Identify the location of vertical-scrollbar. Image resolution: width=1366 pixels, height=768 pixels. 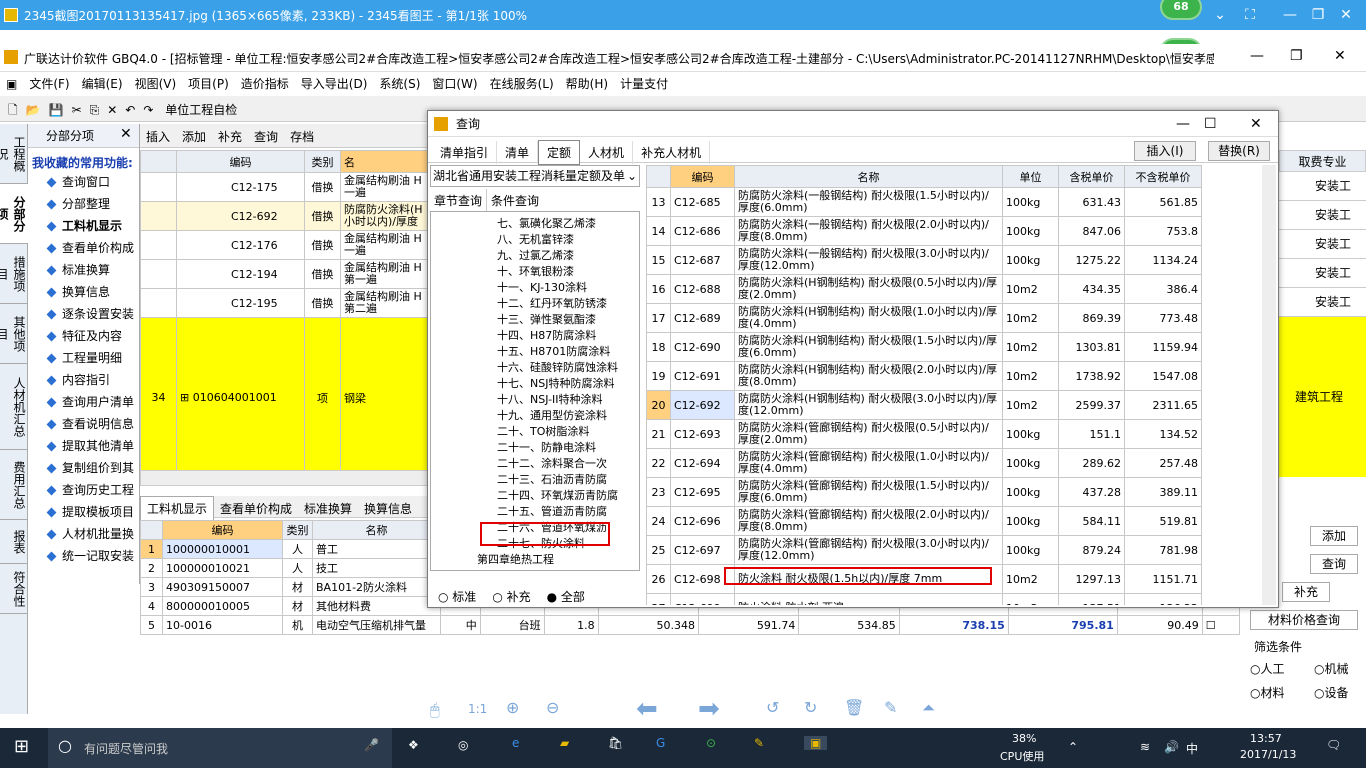
(1269, 385).